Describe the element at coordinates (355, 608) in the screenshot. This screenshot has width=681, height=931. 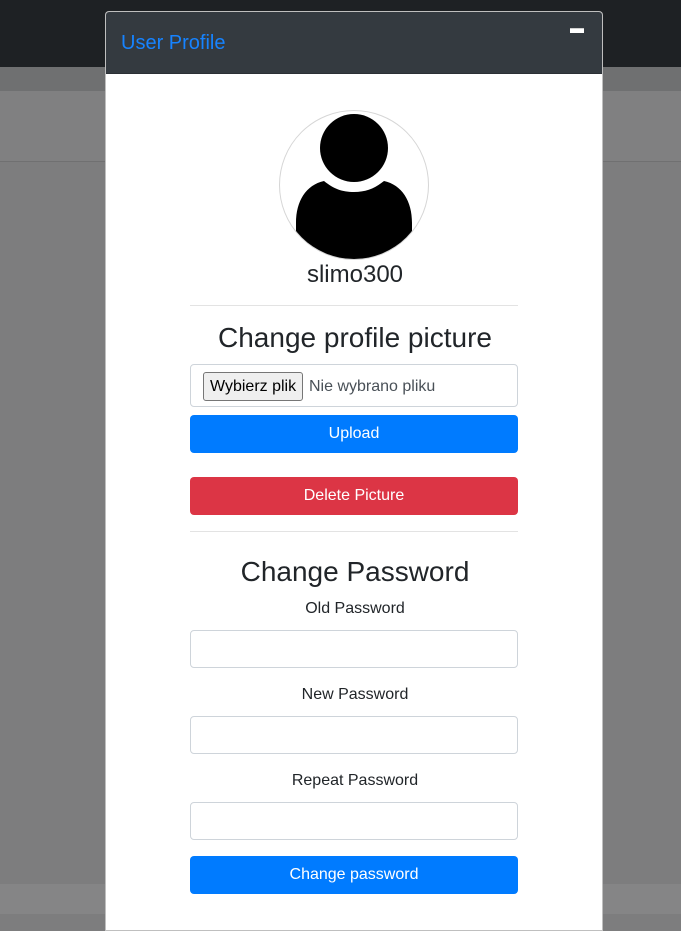
I see `old-password-label: Old Password` at that location.